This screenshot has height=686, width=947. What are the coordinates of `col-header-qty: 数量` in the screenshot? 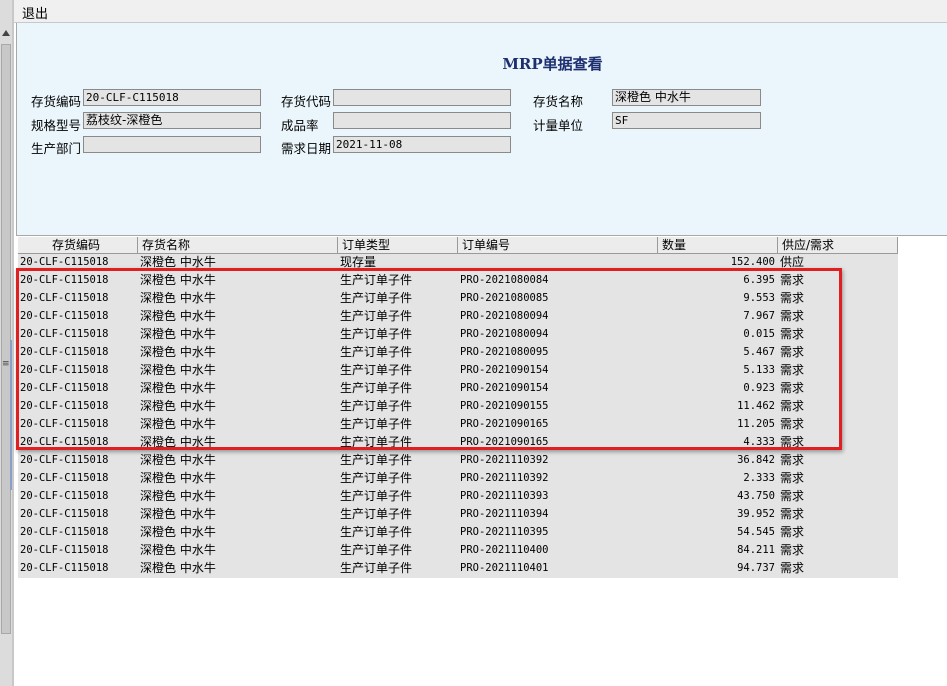 It's located at (718, 245).